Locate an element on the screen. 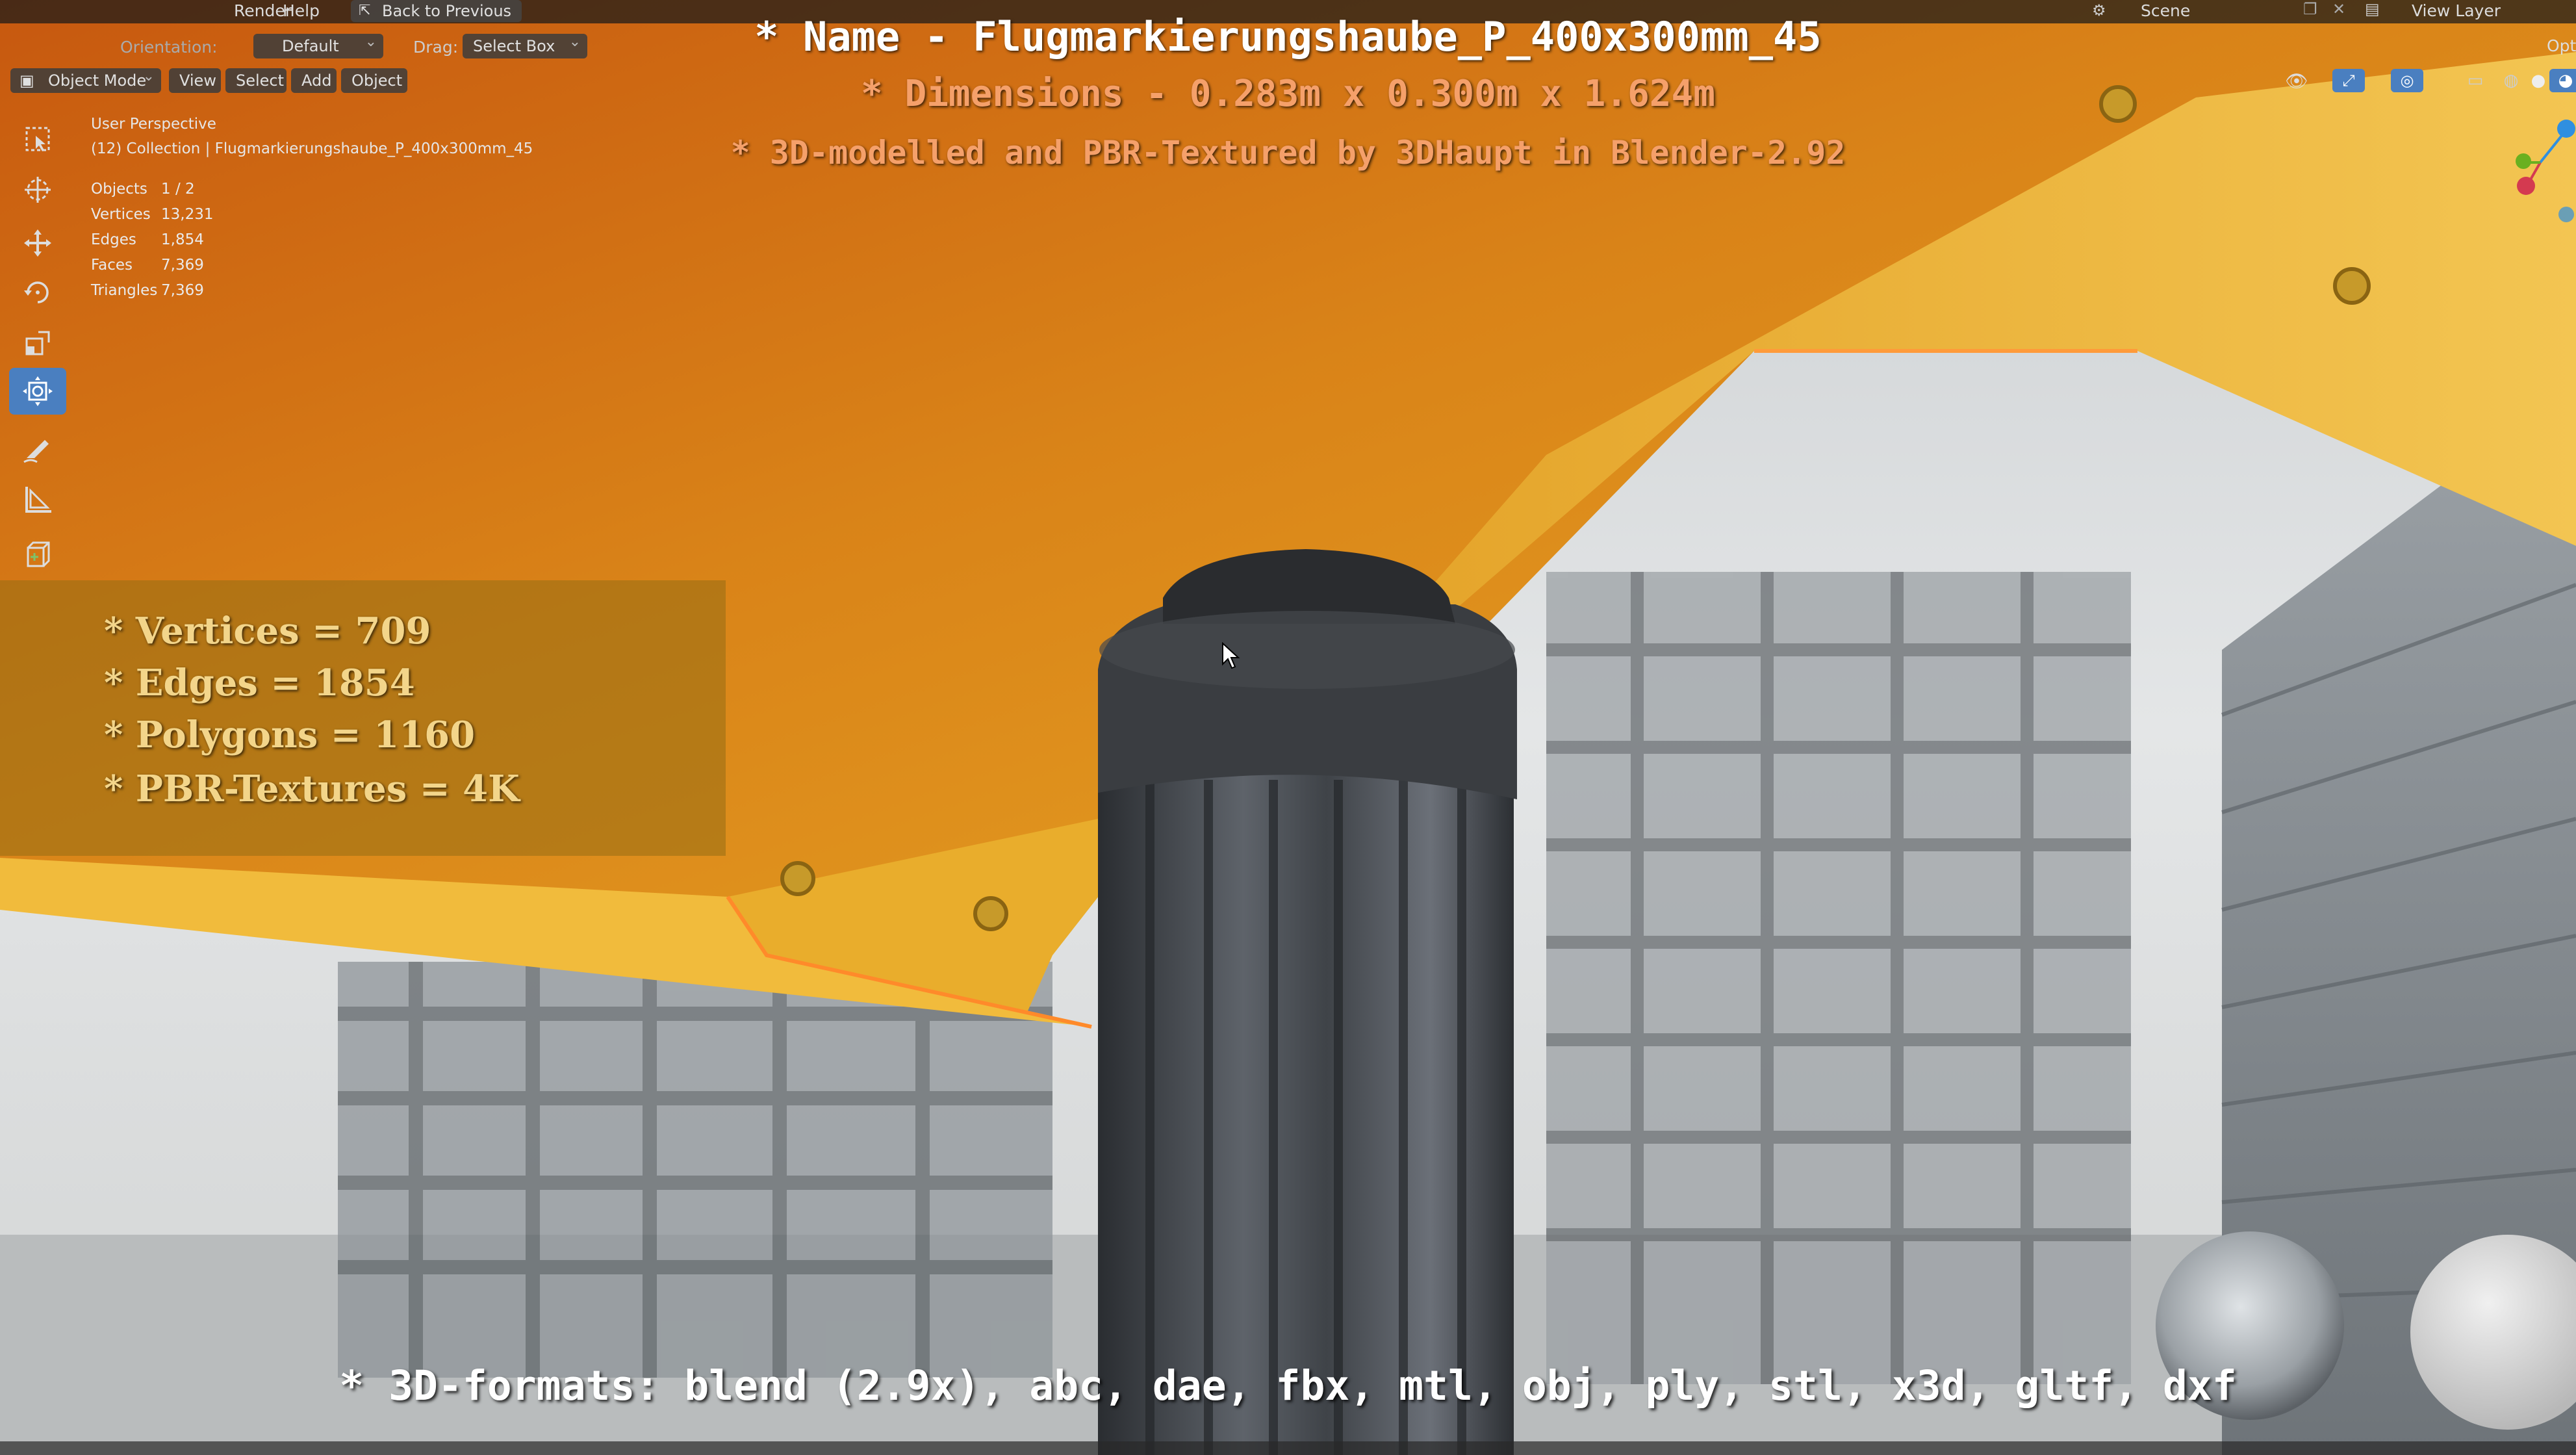 Image resolution: width=2576 pixels, height=1455 pixels. rotate-tool is located at coordinates (37, 293).